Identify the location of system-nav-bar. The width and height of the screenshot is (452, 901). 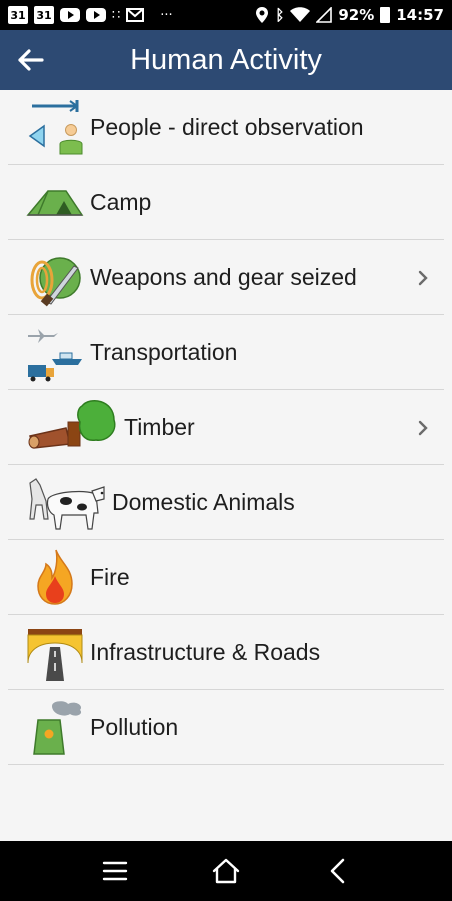
(226, 871).